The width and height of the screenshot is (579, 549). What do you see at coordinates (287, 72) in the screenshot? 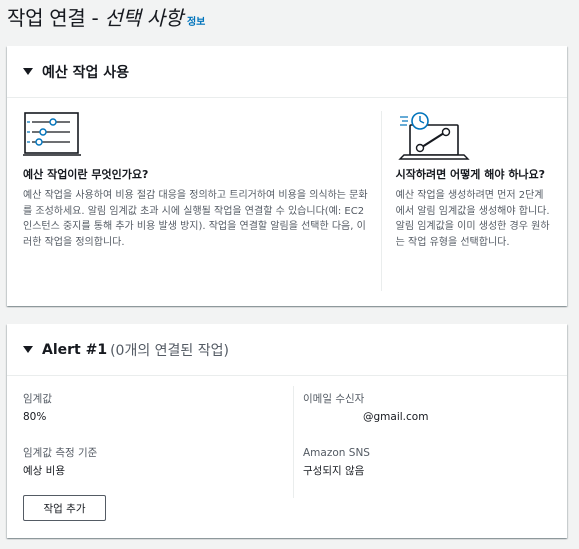
I see `howto-panel-header: 예산 작업 사용` at bounding box center [287, 72].